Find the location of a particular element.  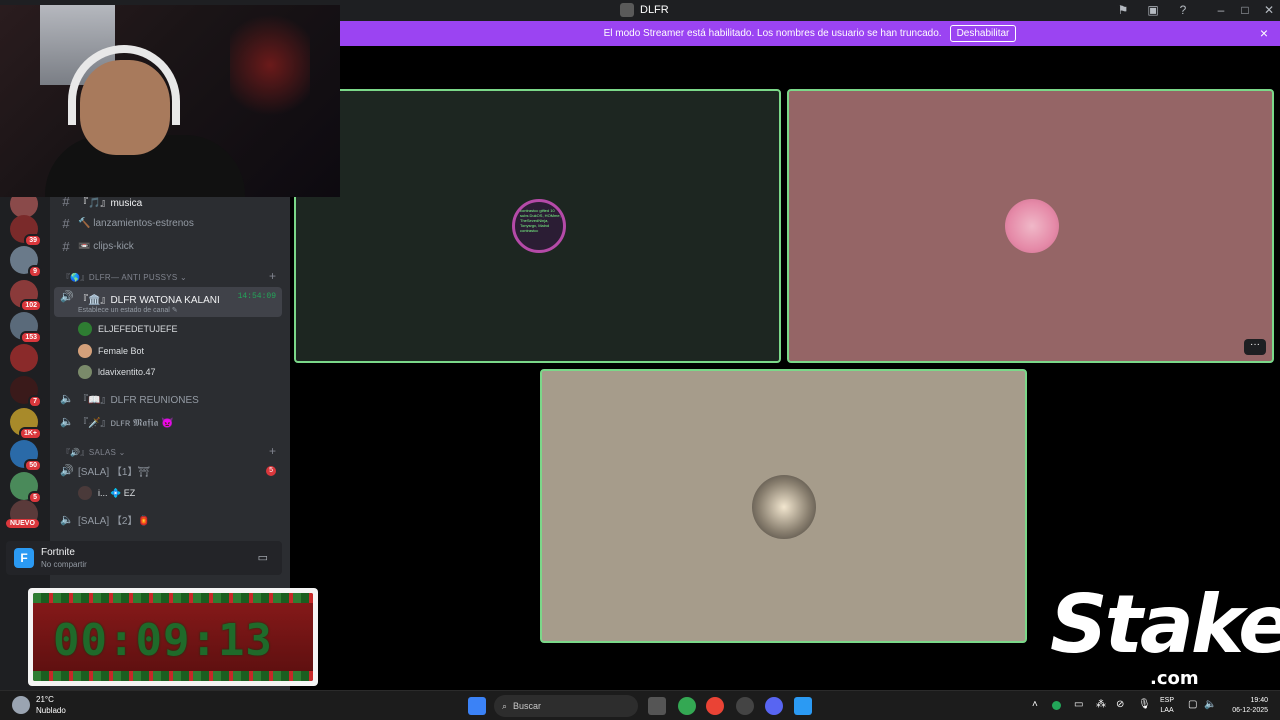

server-icon is located at coordinates (24, 358).